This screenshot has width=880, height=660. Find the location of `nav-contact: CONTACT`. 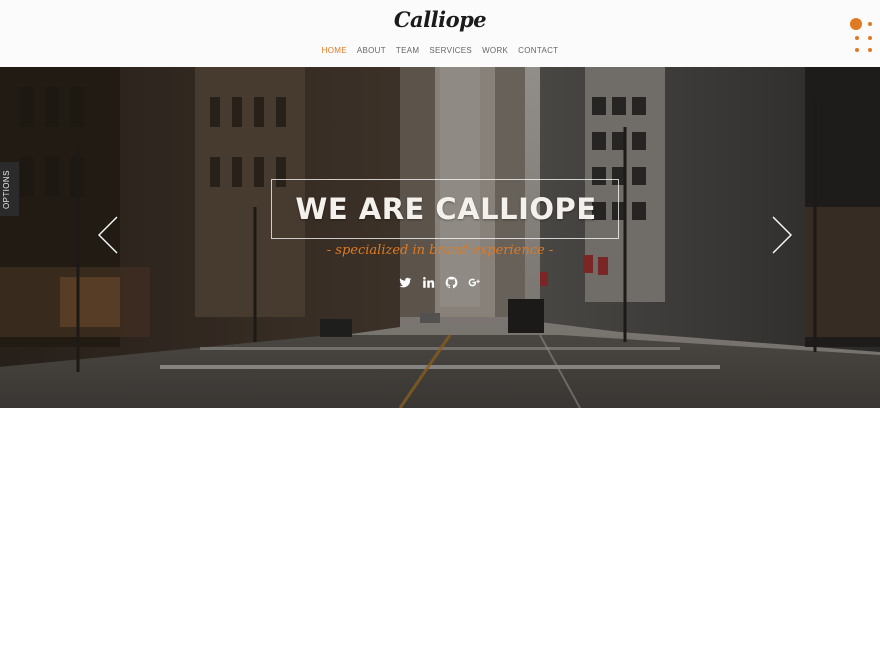

nav-contact: CONTACT is located at coordinates (538, 50).